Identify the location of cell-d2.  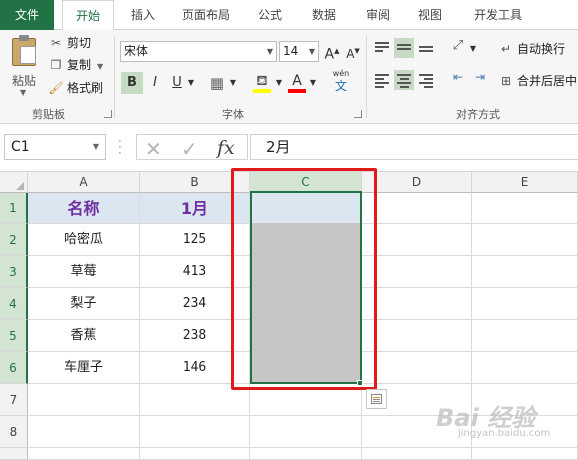
(417, 240).